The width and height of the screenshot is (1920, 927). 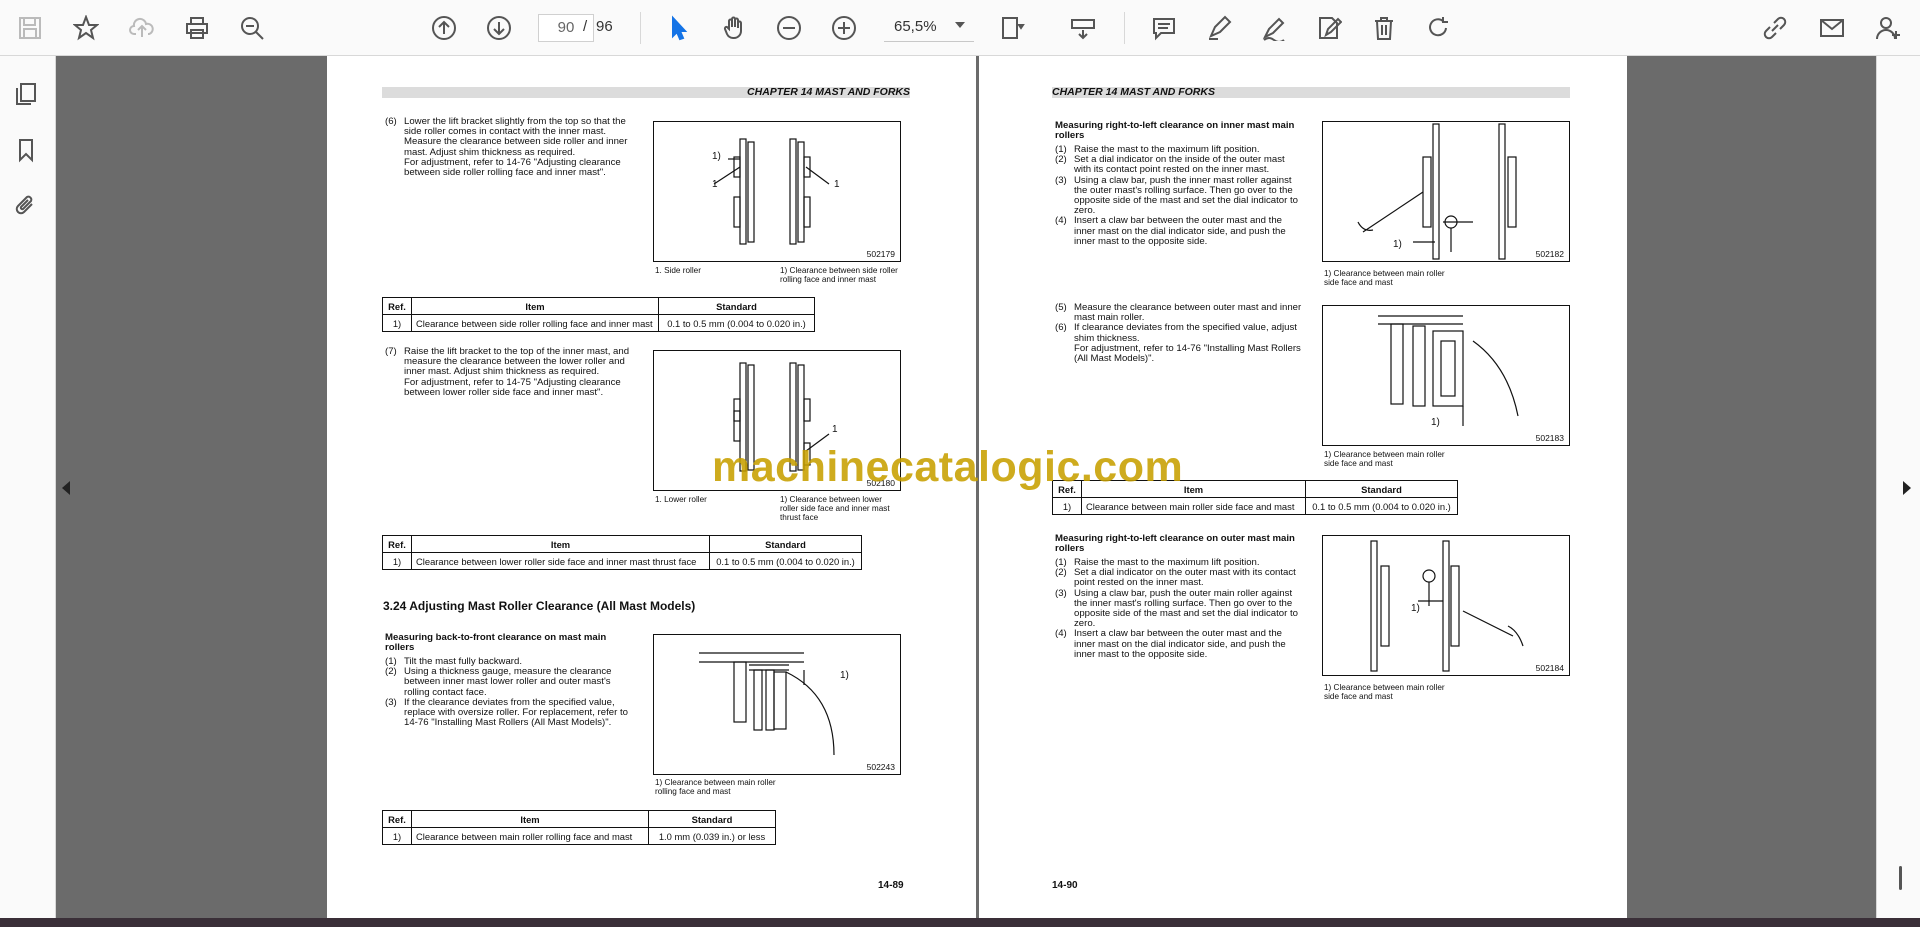 I want to click on email-icon, so click(x=1832, y=28).